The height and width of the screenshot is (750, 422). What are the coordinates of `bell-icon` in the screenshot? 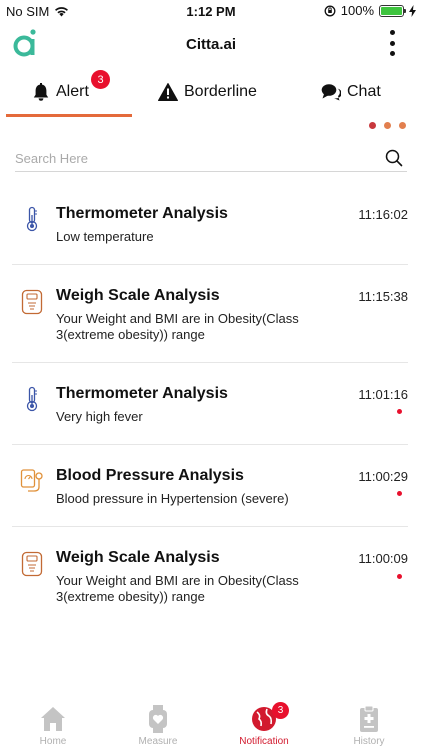 It's located at (41, 91).